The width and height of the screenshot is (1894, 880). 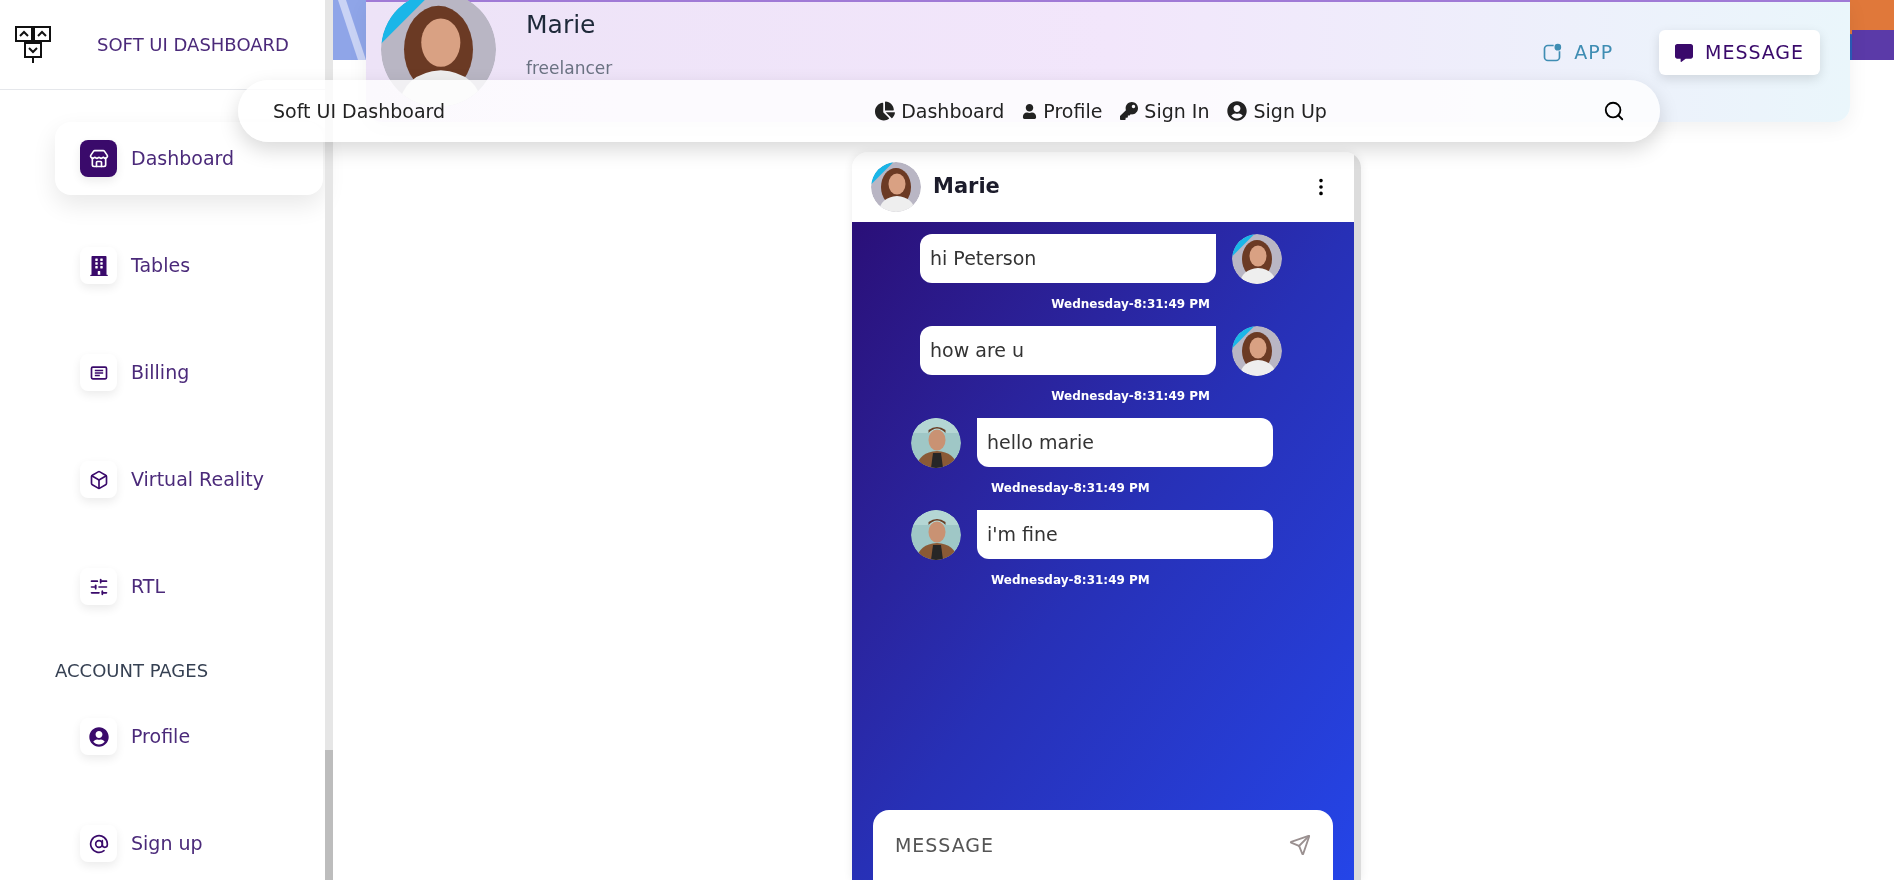 I want to click on message-bubble: hi Peterson, so click(x=1068, y=258).